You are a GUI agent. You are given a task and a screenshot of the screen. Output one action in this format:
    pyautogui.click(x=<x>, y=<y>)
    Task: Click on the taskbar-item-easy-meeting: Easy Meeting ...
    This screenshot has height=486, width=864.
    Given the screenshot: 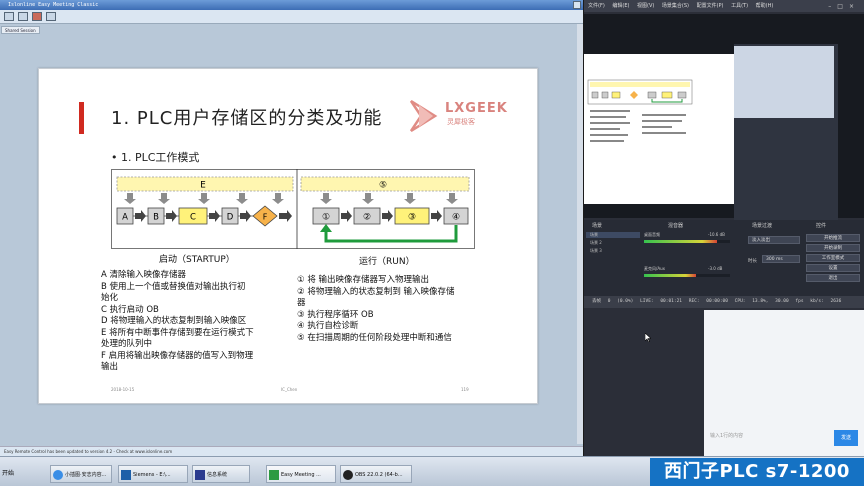 What is the action you would take?
    pyautogui.click(x=301, y=474)
    